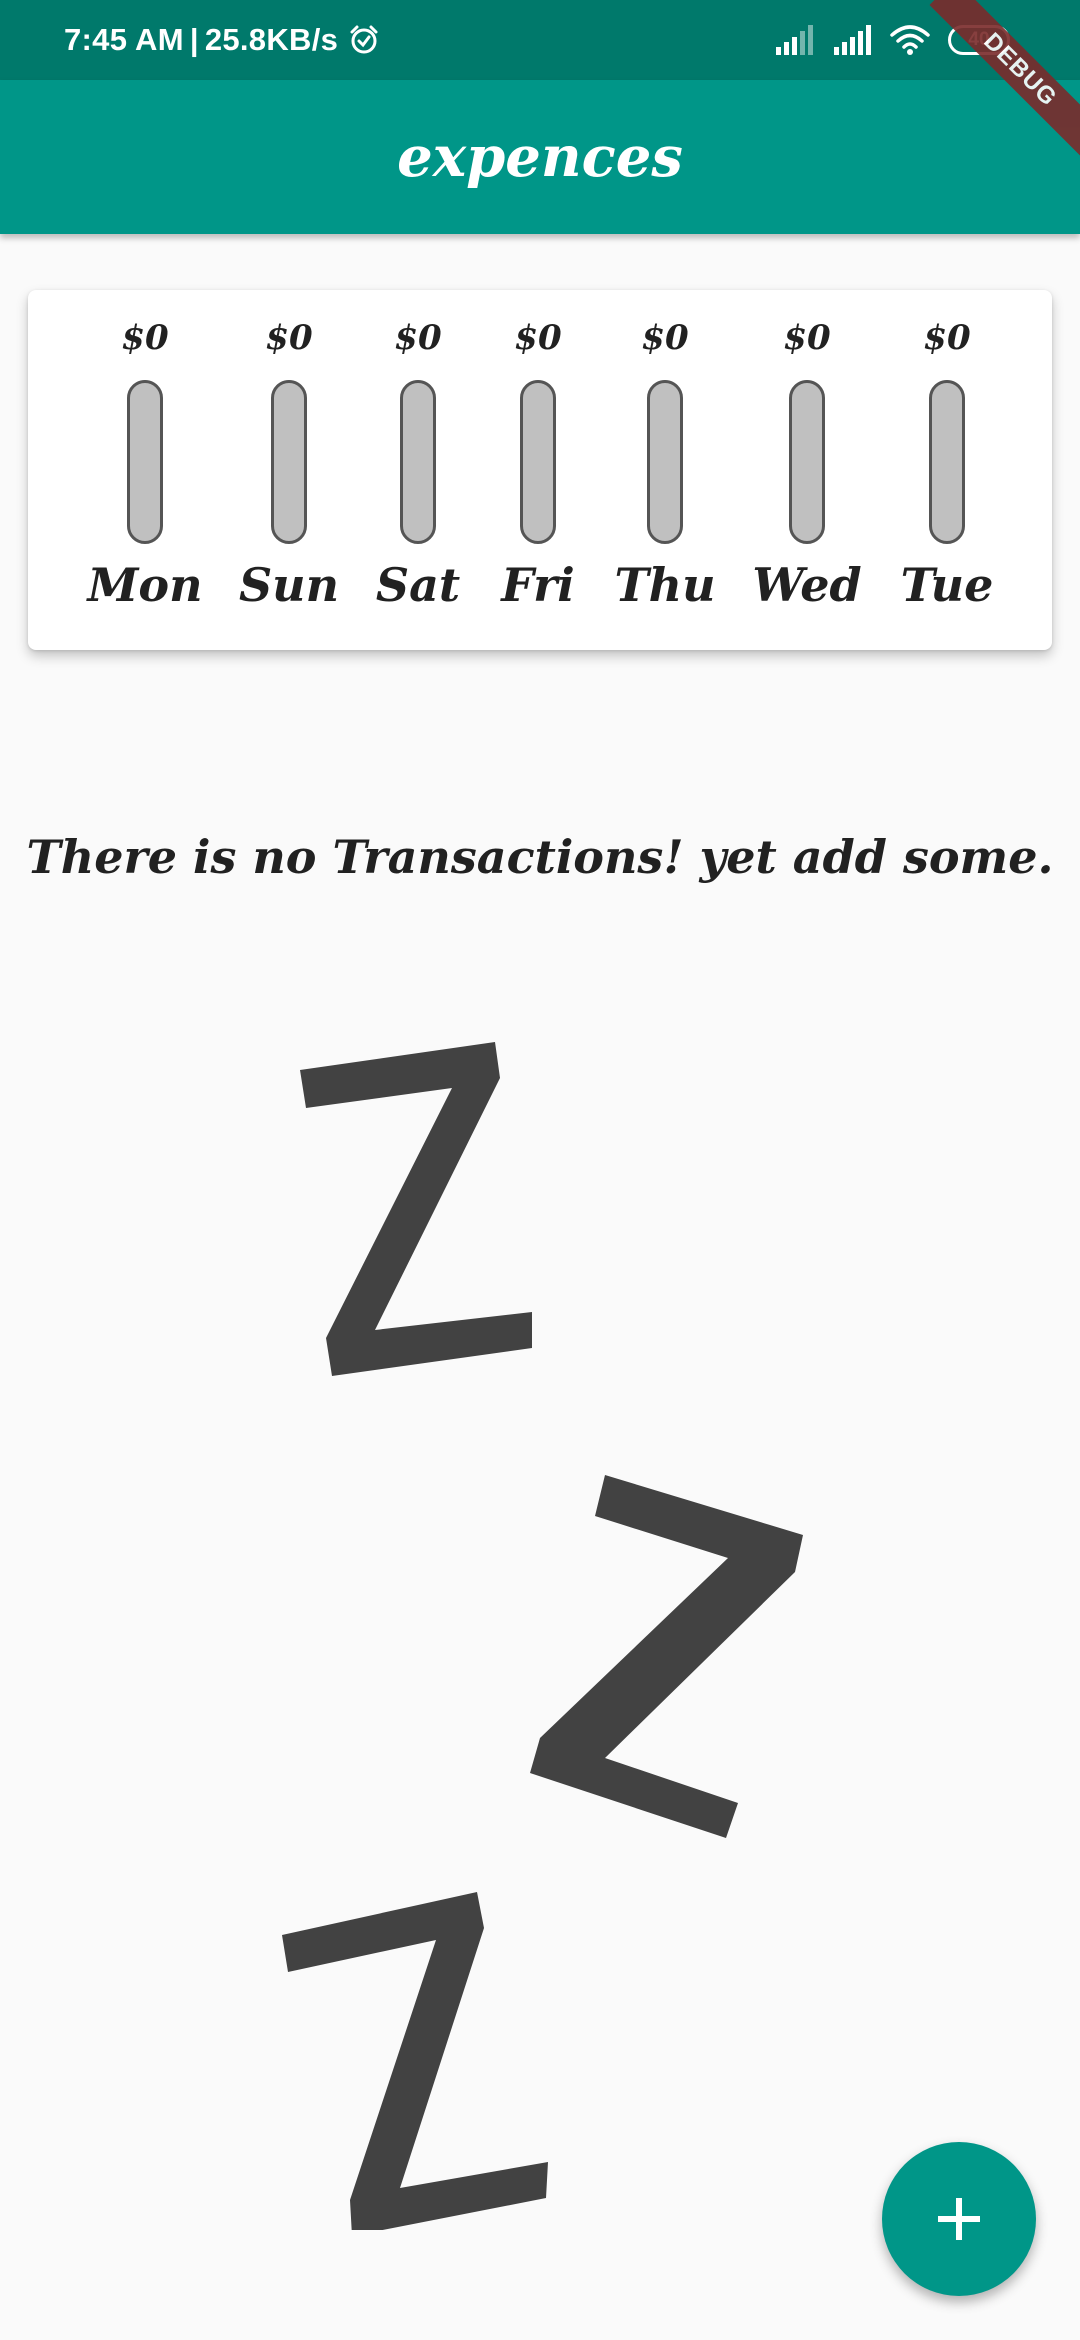  I want to click on app-title: expences, so click(540, 157).